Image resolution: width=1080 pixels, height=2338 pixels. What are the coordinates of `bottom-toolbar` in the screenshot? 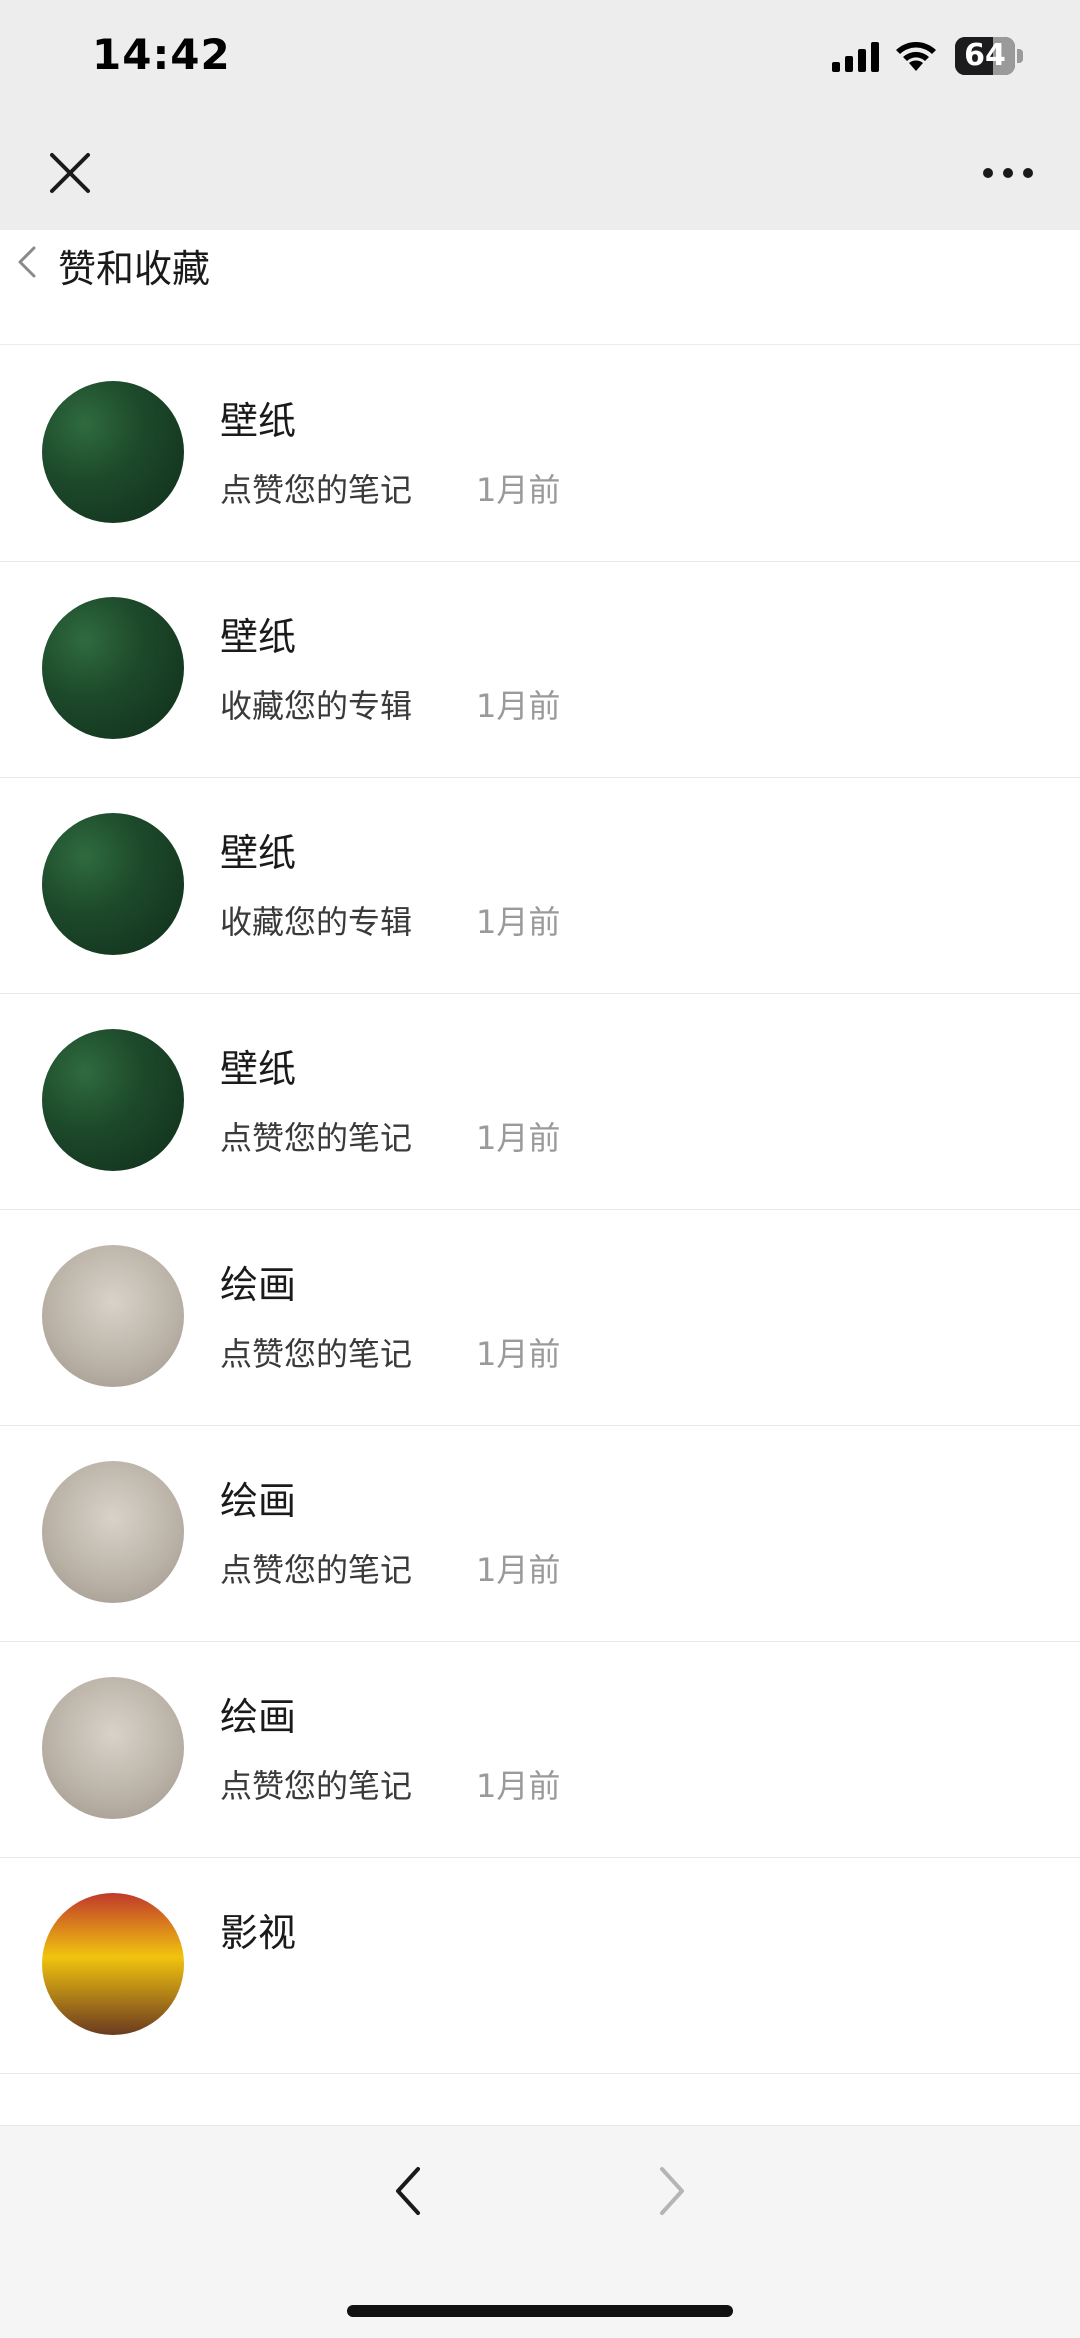 It's located at (540, 2231).